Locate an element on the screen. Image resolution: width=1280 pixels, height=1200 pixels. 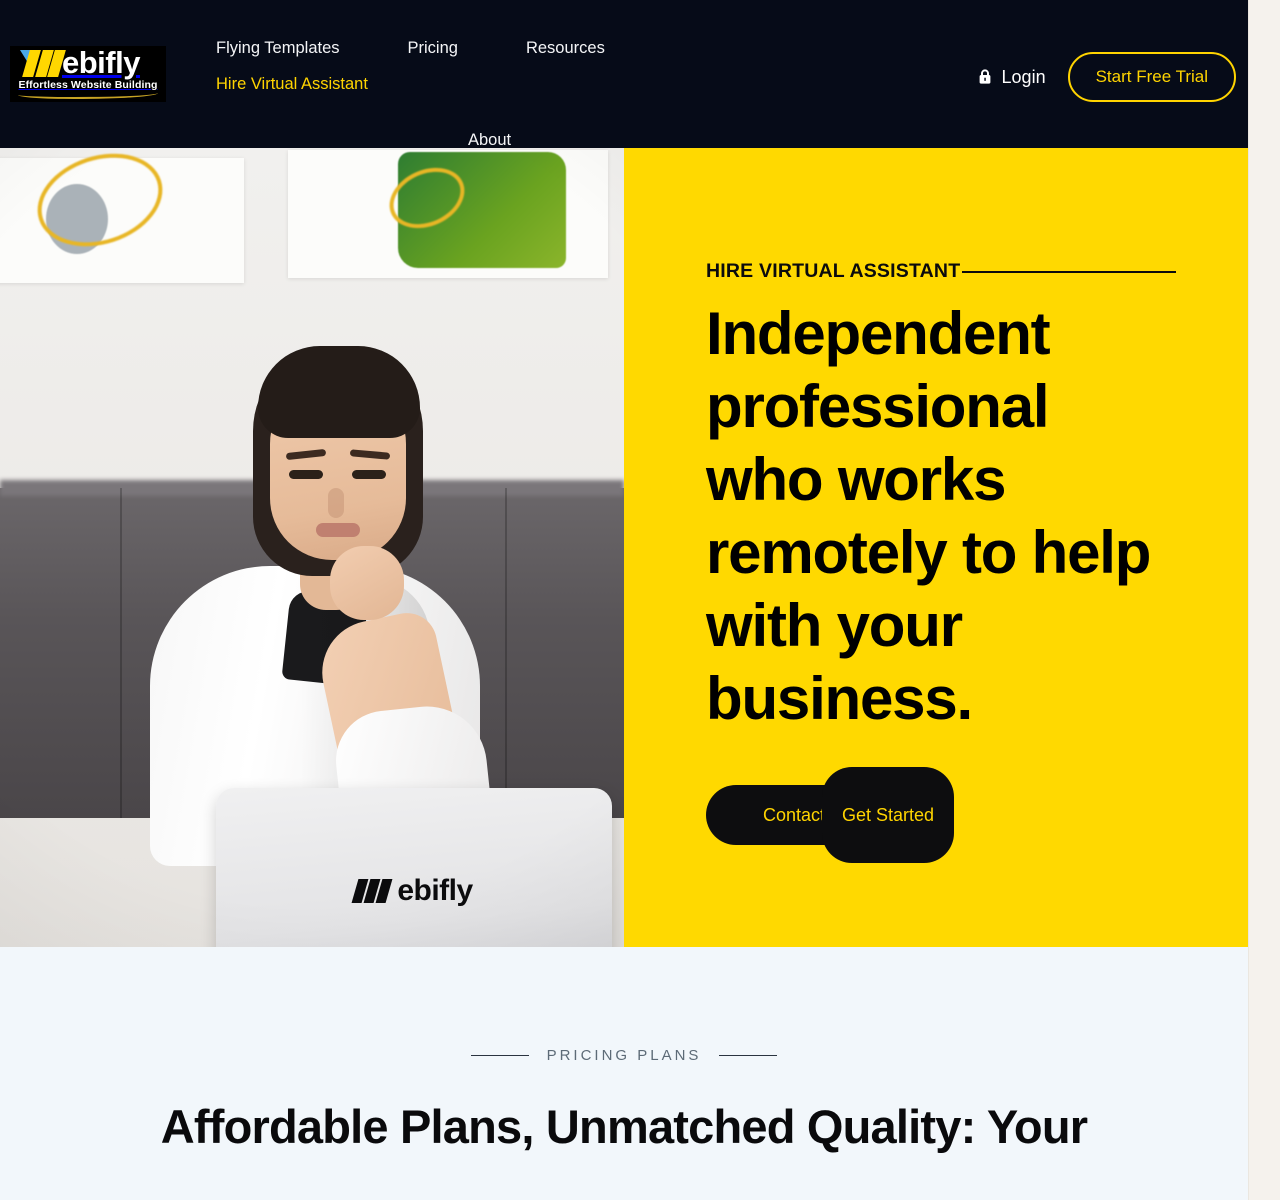
hero-eyebrow-row: HIRE VIRTUAL ASSISTANT is located at coordinates (941, 271).